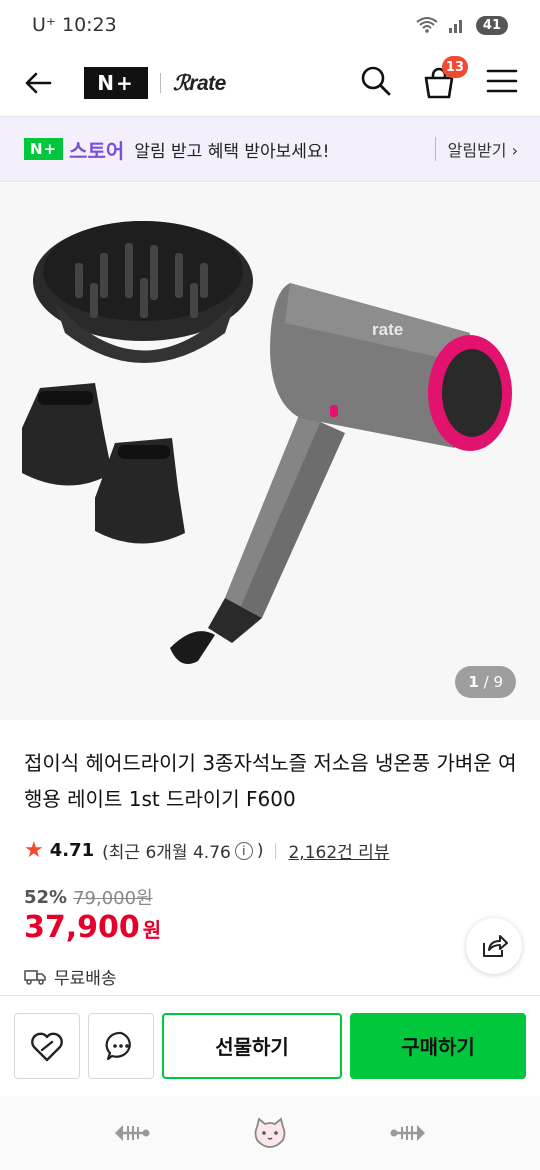 The width and height of the screenshot is (540, 1170). Describe the element at coordinates (491, 25) in the screenshot. I see `battery-icon: 41` at that location.